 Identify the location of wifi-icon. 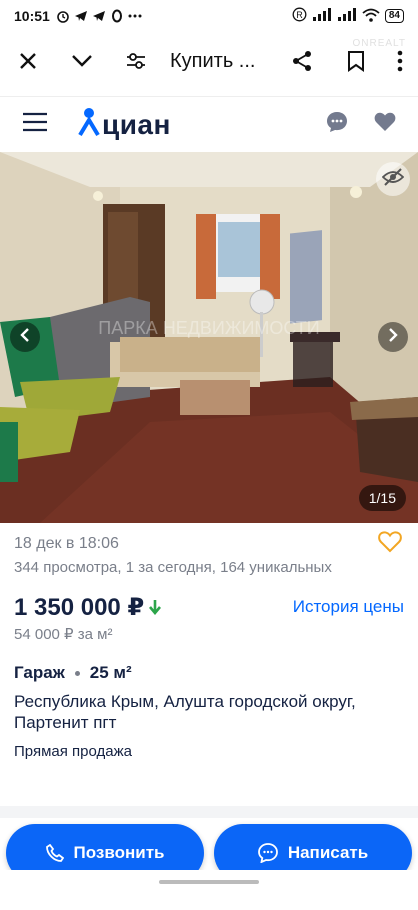
(371, 16).